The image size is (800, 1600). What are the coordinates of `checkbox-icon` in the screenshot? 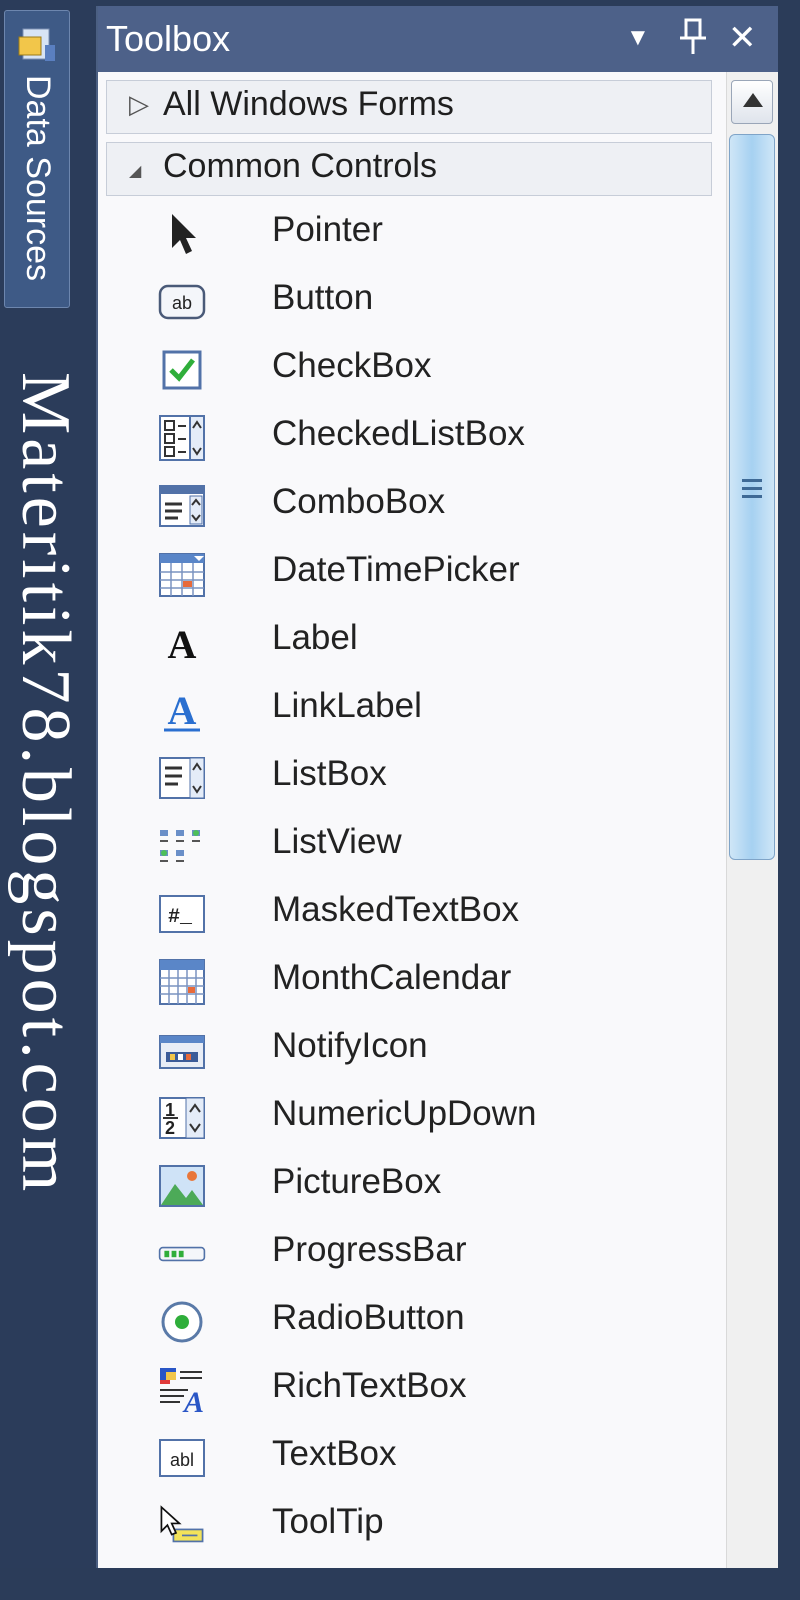 It's located at (182, 370).